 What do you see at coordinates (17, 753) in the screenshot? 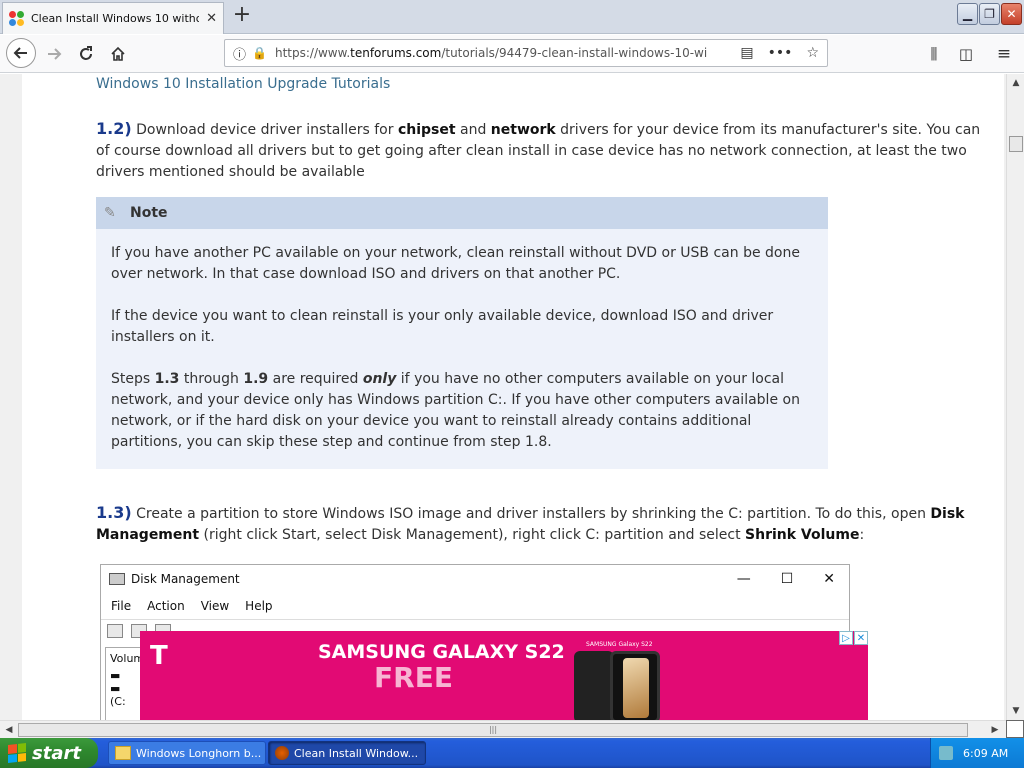
I see `windows-flag-icon` at bounding box center [17, 753].